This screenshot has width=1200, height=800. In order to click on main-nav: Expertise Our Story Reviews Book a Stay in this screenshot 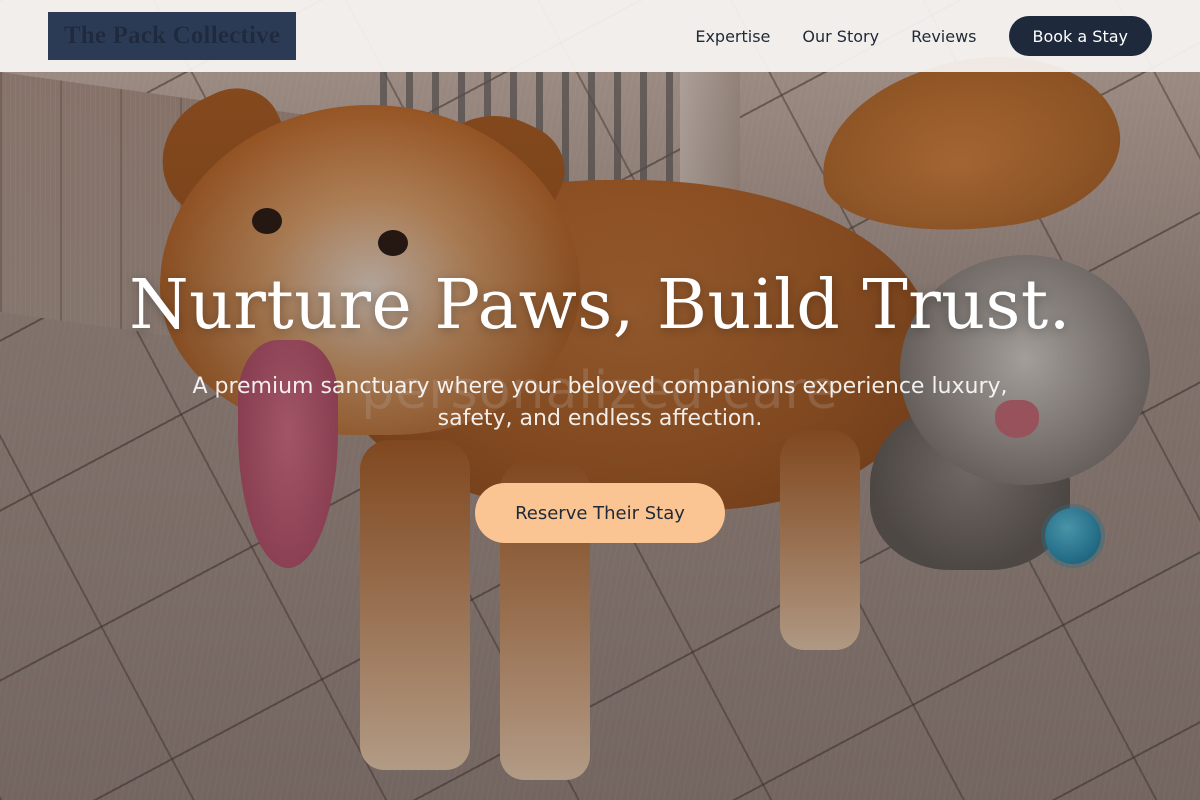, I will do `click(923, 36)`.